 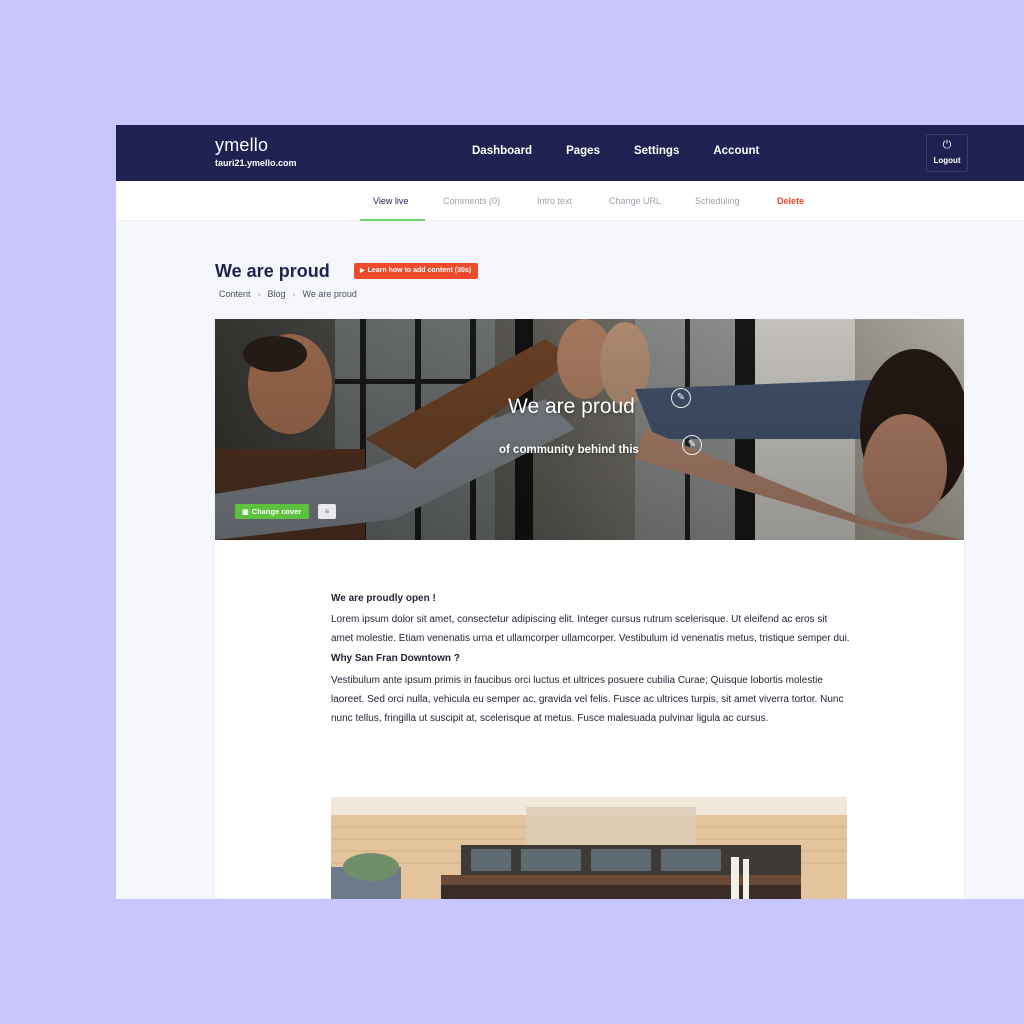 I want to click on change-cover-button: ▣ Change cover, so click(x=272, y=511).